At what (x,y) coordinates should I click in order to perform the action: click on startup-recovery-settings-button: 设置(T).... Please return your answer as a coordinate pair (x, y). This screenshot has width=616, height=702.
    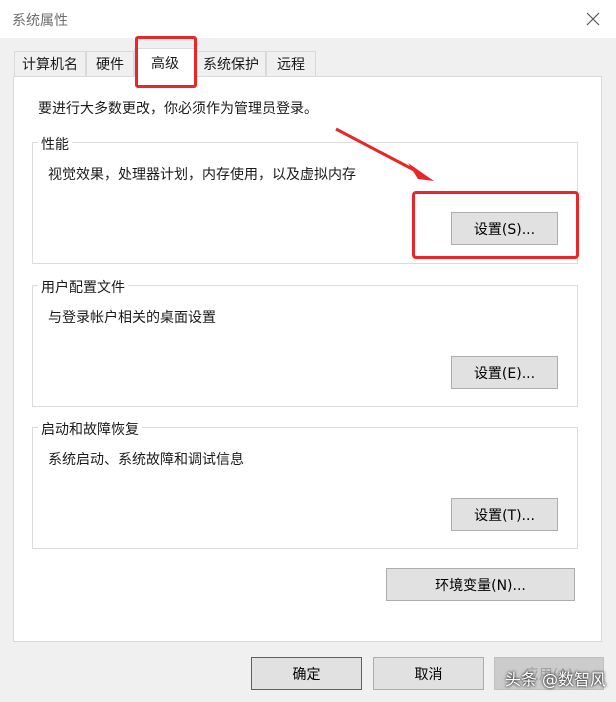
    Looking at the image, I should click on (504, 514).